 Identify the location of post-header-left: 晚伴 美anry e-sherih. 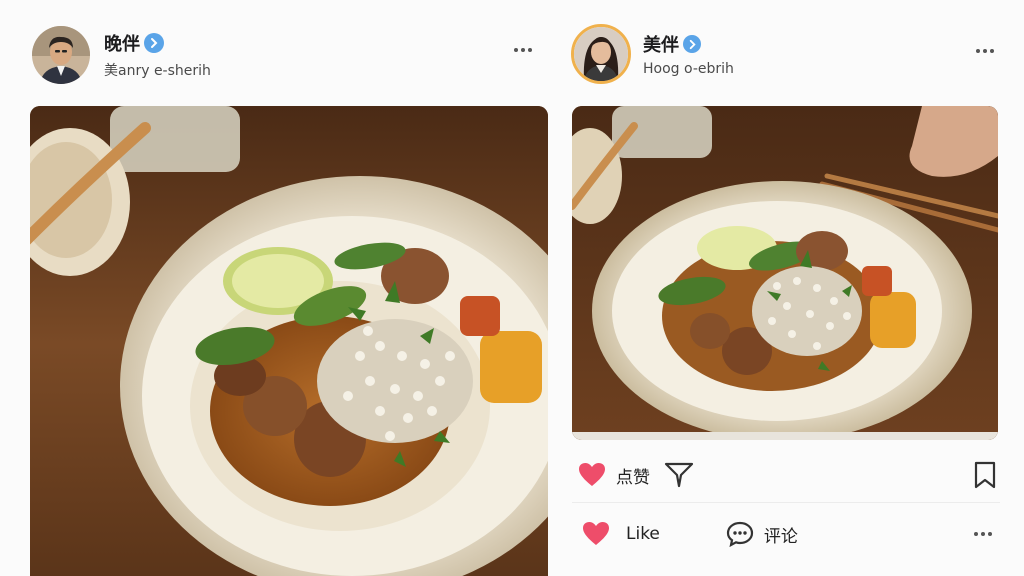
(121, 55).